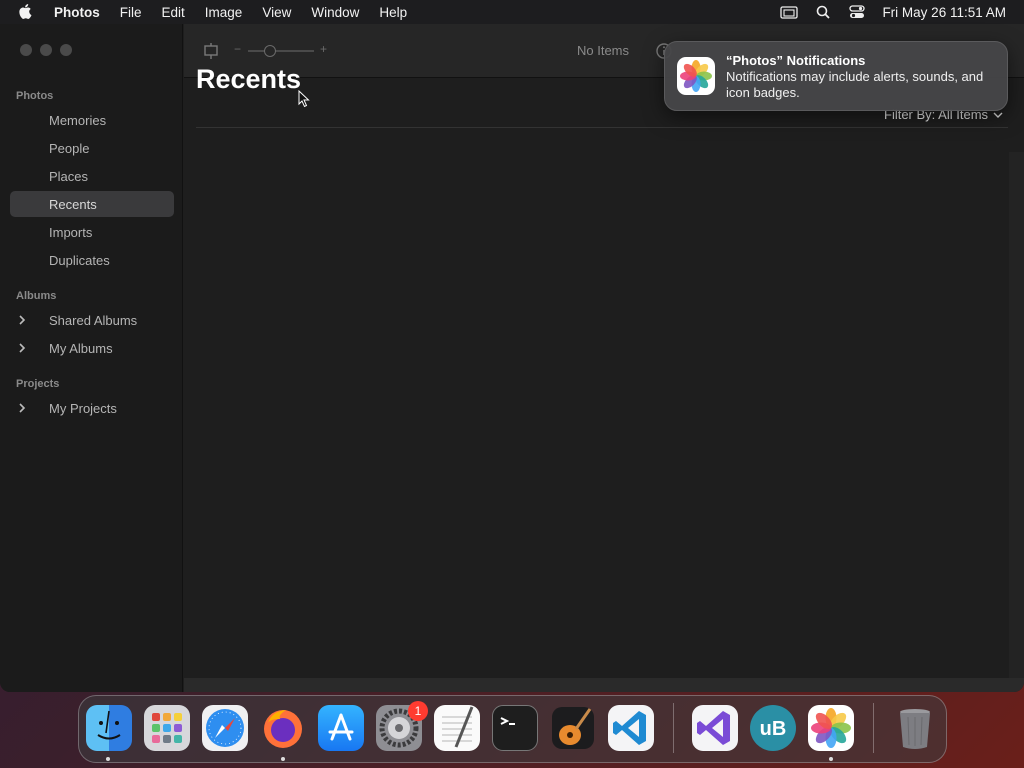 This screenshot has height=768, width=1024. I want to click on sidebar-item-my-albums: My Albums, so click(92, 348).